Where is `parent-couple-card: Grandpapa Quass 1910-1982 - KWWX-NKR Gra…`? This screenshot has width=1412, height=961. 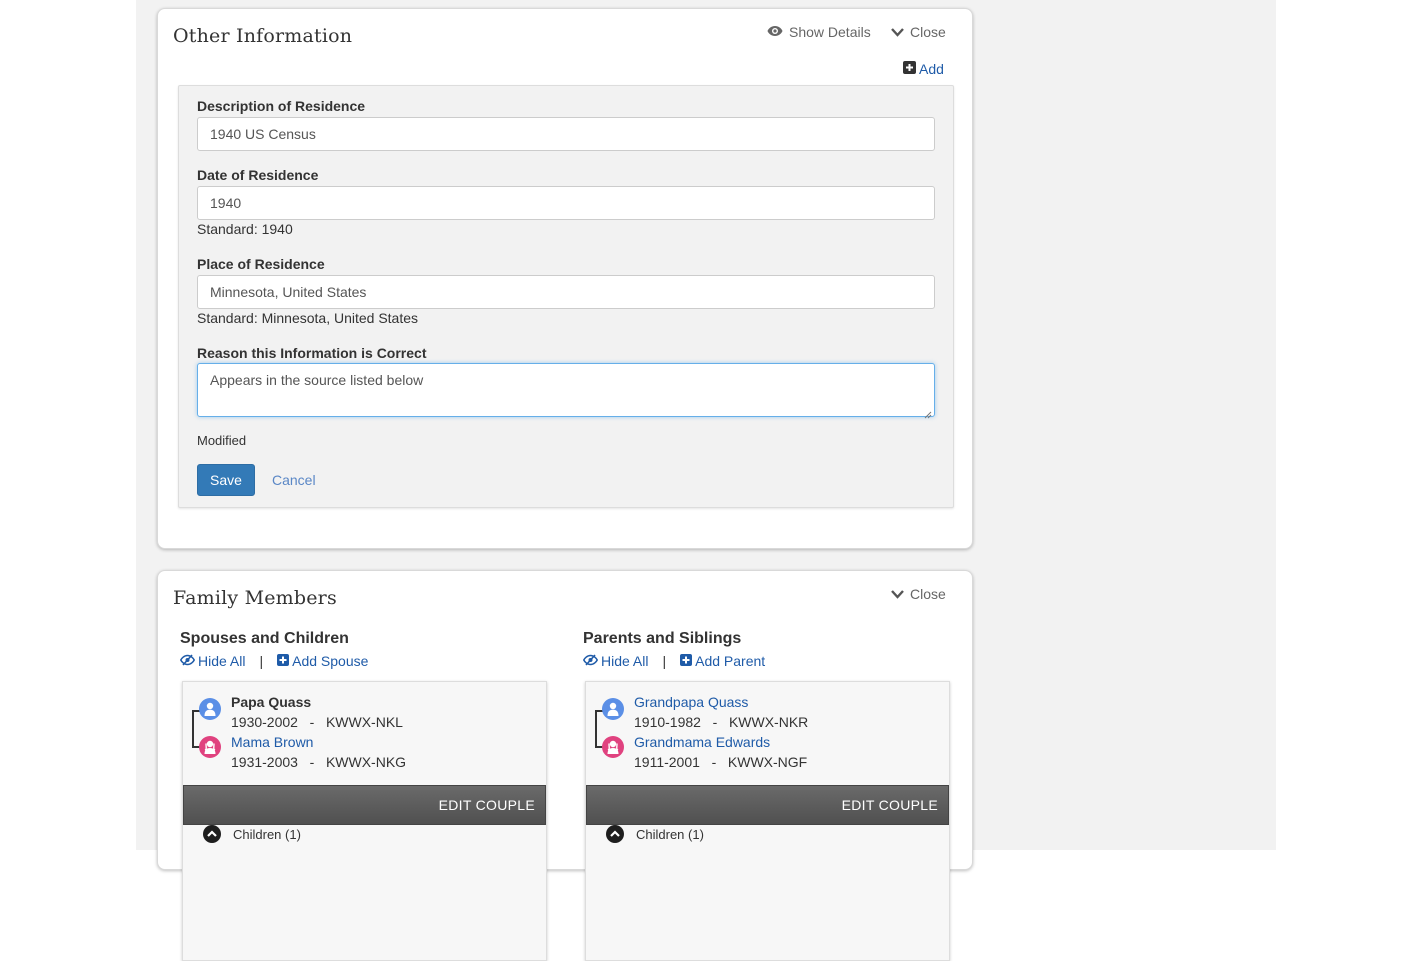 parent-couple-card: Grandpapa Quass 1910-1982 - KWWX-NKR Gra… is located at coordinates (767, 821).